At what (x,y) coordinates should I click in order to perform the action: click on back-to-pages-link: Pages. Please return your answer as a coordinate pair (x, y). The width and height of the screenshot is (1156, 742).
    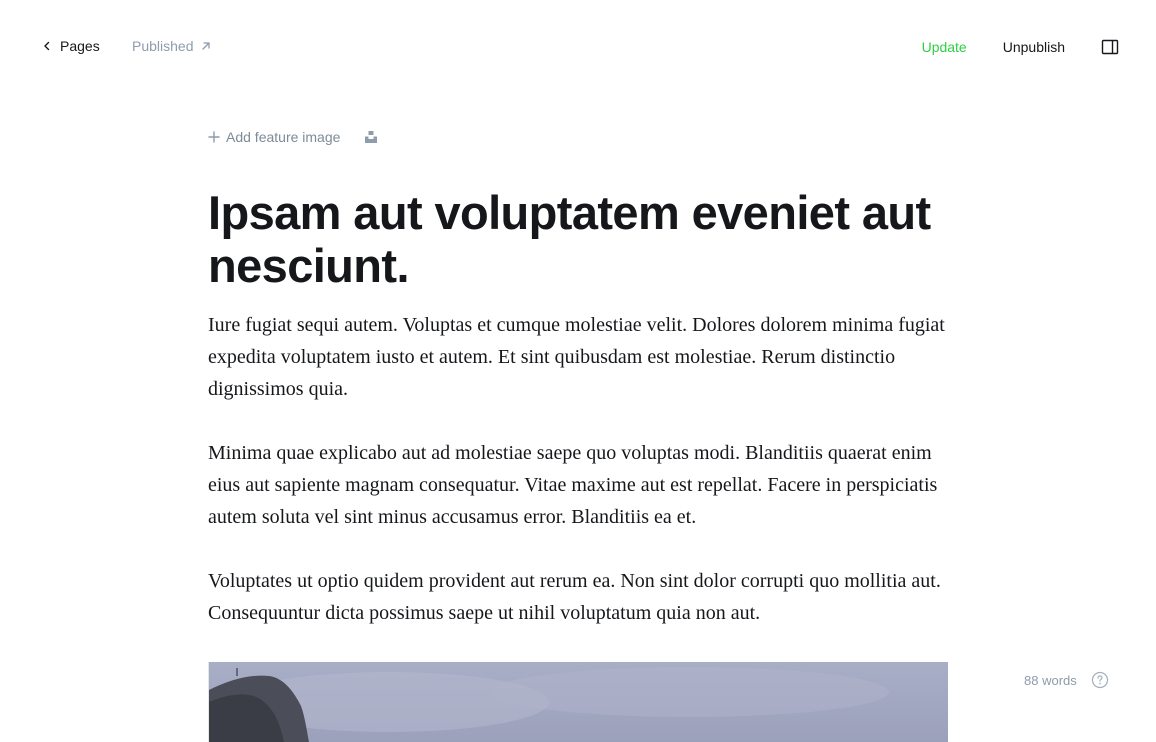
    Looking at the image, I should click on (71, 46).